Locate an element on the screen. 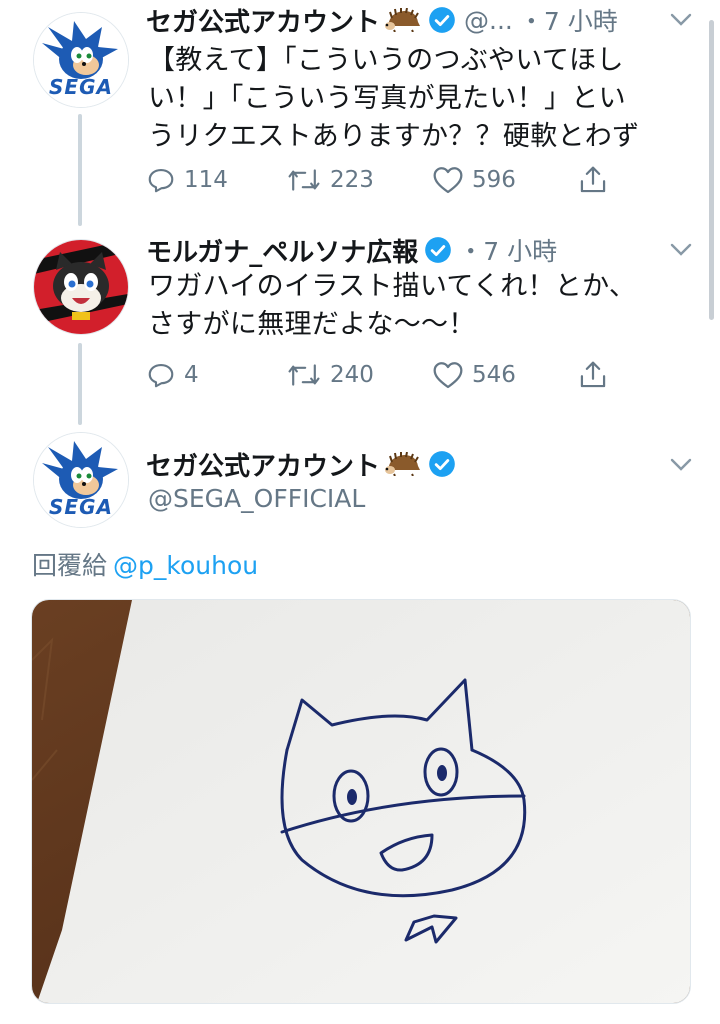 Image resolution: width=720 pixels, height=1024 pixels. text-line: 【教えて】「こういうのつぶやいてほし is located at coordinates (386, 60).